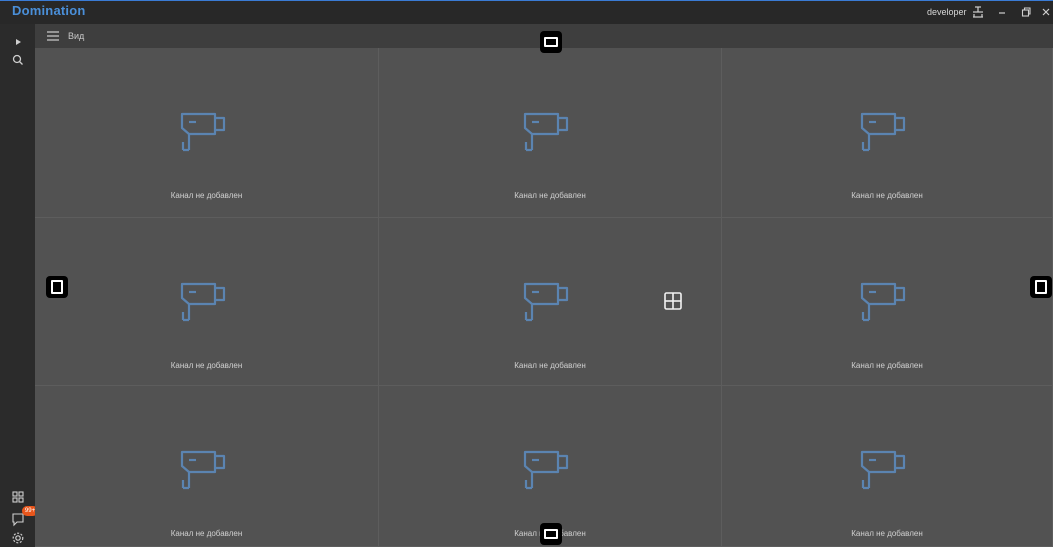 Image resolution: width=1053 pixels, height=547 pixels. What do you see at coordinates (551, 42) in the screenshot?
I see `snap-top-icon` at bounding box center [551, 42].